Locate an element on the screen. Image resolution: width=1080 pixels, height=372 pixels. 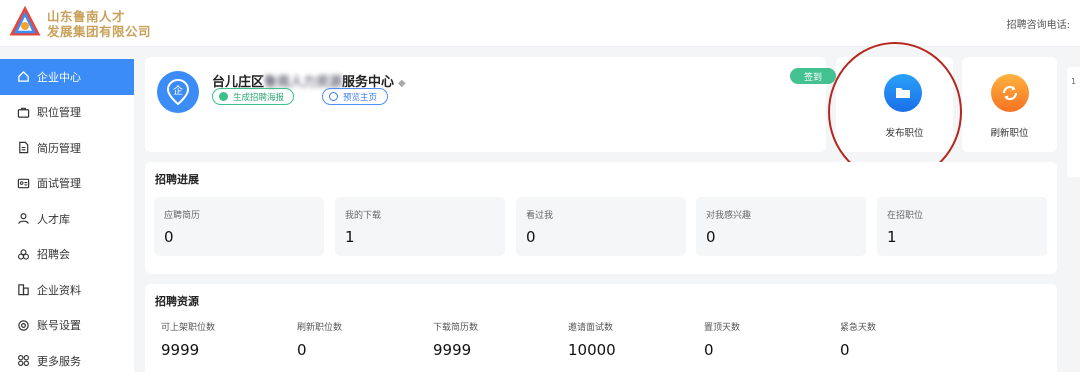
publish-job-label: 发布职位 is located at coordinates (904, 133).